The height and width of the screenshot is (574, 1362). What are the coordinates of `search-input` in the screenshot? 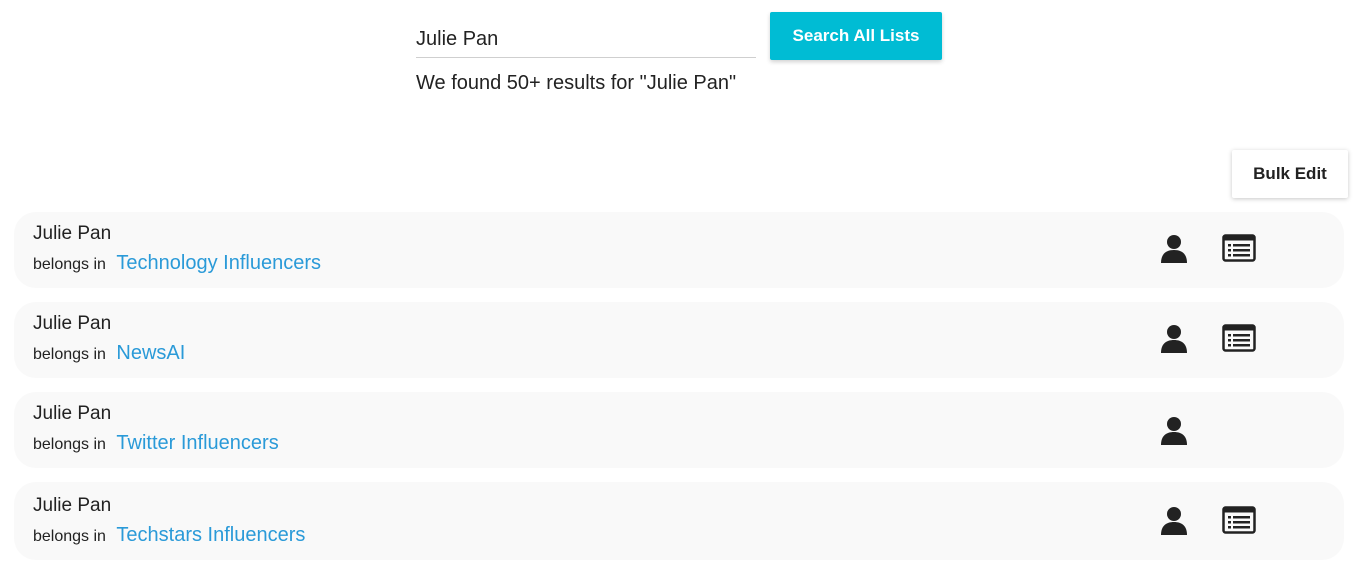 It's located at (586, 40).